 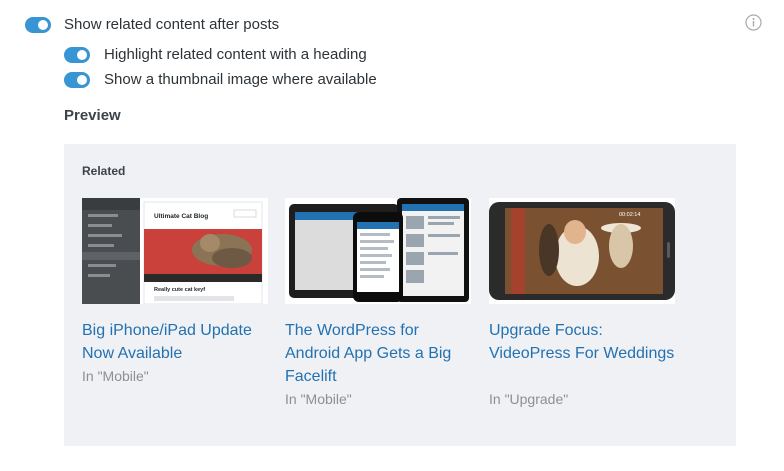 I want to click on toggle-label-show-thumbnail: Show a thumbnail image where available, so click(x=240, y=79).